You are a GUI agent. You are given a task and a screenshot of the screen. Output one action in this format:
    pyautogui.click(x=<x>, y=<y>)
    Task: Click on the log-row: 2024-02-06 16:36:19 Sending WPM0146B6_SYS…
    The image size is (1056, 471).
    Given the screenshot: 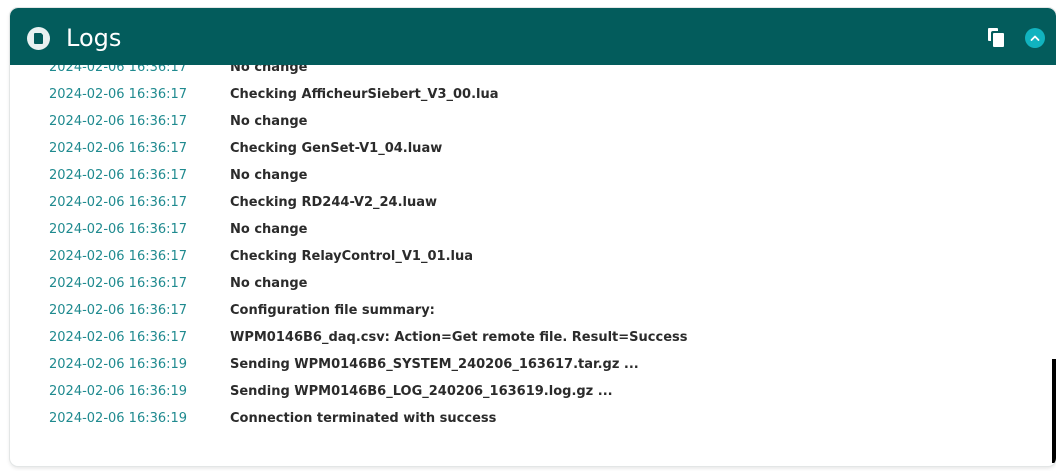 What is the action you would take?
    pyautogui.click(x=533, y=364)
    